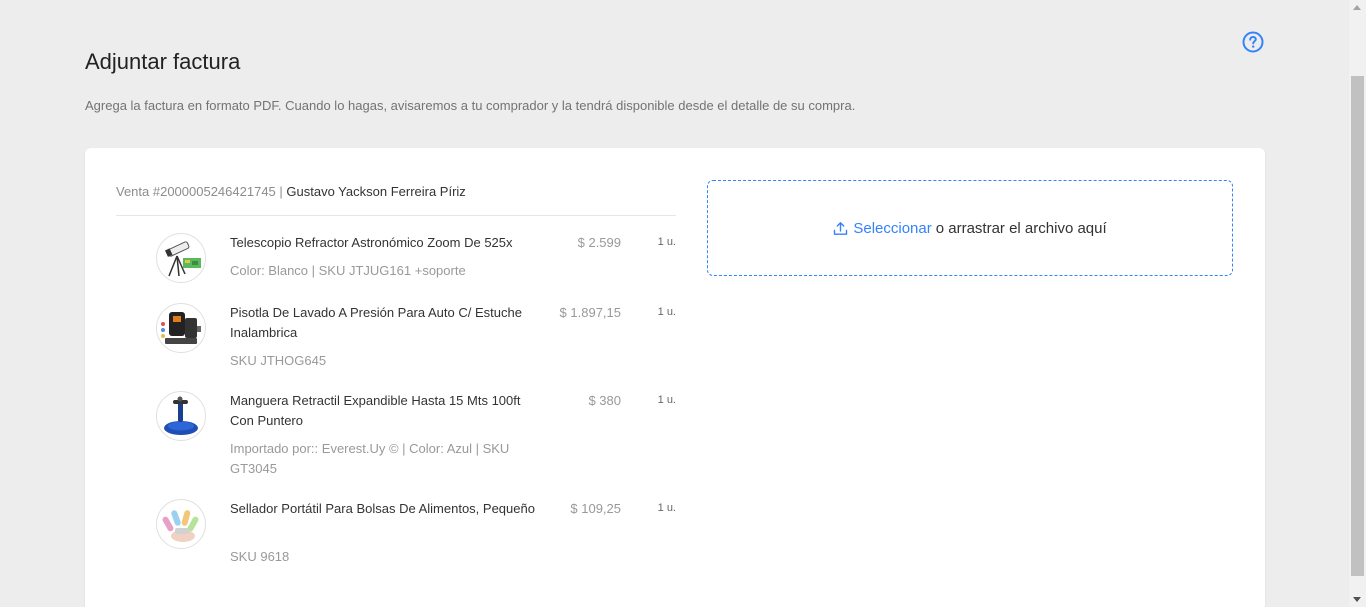  What do you see at coordinates (590, 312) in the screenshot?
I see `item-price: $ 1.897,15` at bounding box center [590, 312].